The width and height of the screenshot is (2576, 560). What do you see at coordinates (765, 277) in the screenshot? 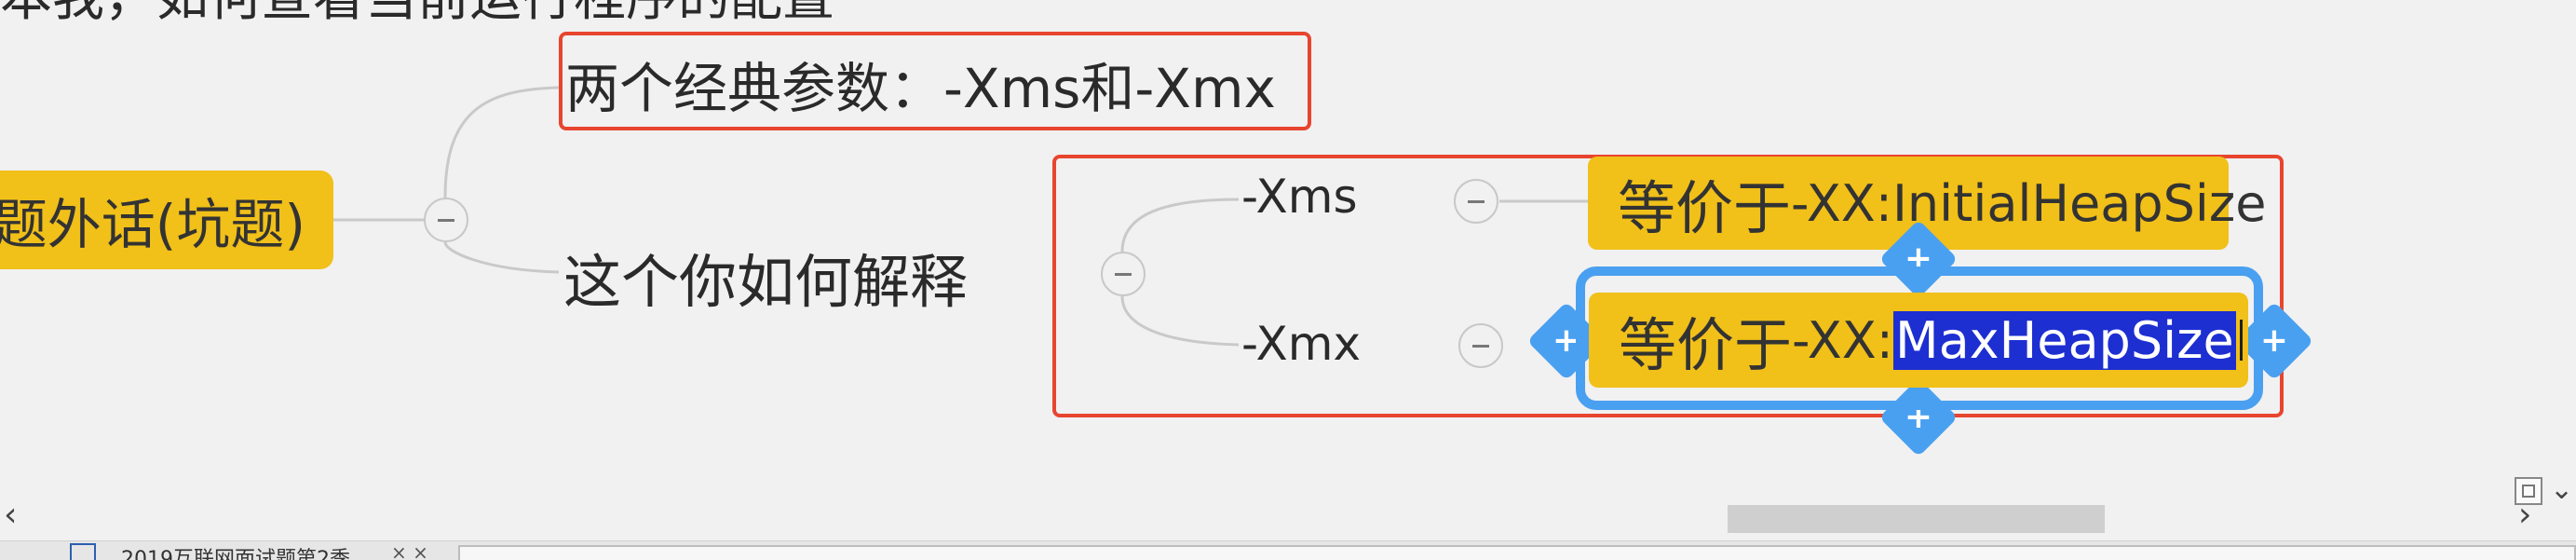
I see `branch-explain: 这个你如何解释` at bounding box center [765, 277].